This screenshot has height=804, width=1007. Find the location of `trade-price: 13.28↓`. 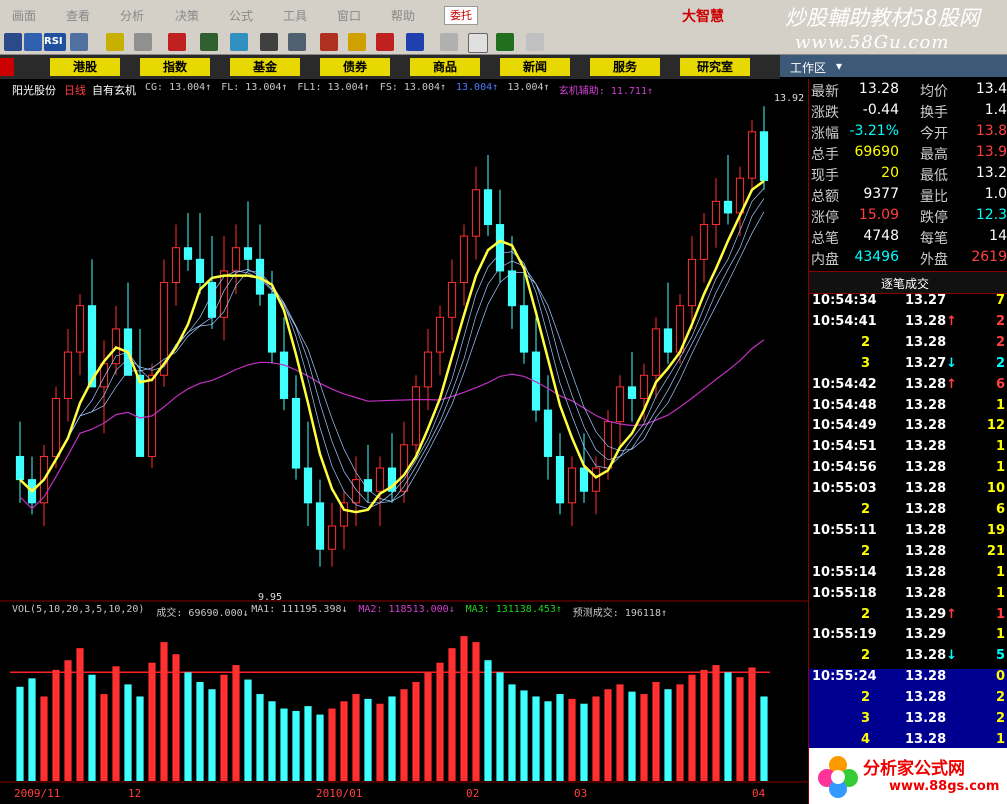

trade-price: 13.28↓ is located at coordinates (931, 656).